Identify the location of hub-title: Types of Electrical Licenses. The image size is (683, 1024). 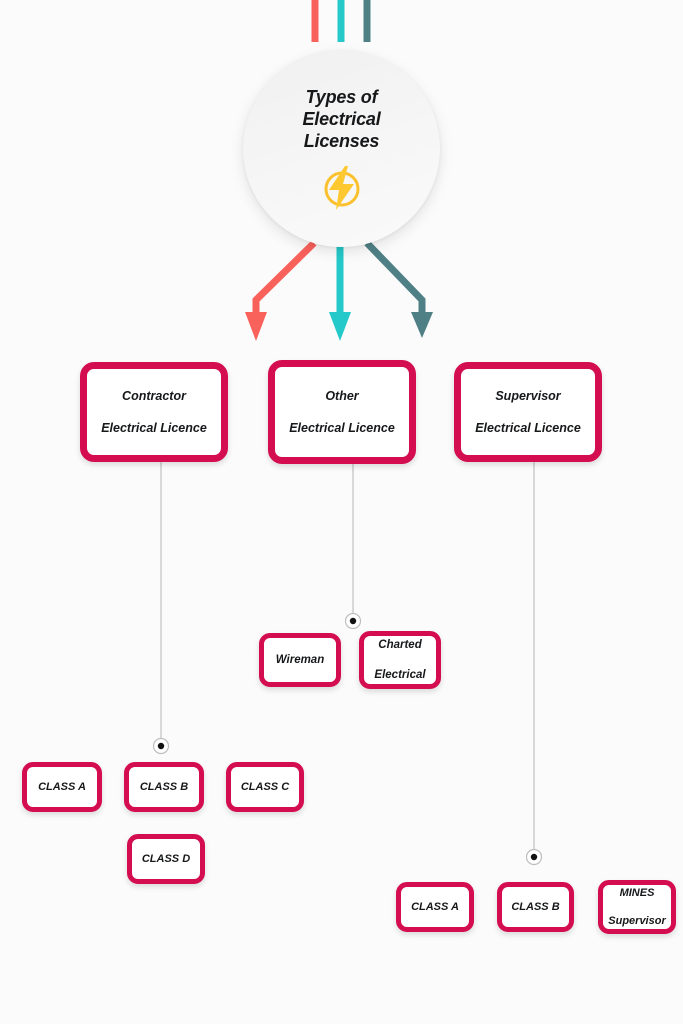
(341, 119).